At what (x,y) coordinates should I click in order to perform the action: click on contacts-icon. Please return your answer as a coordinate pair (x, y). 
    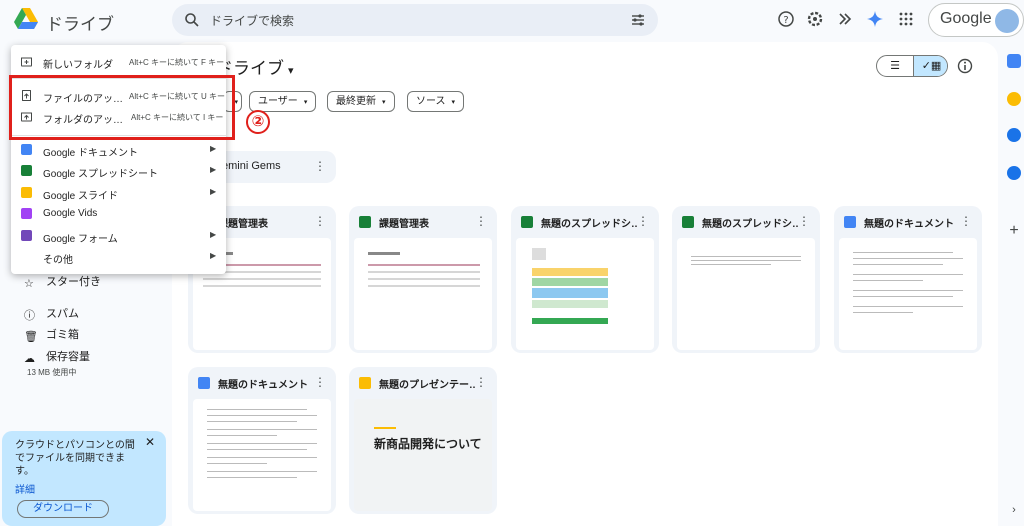
    Looking at the image, I should click on (1014, 173).